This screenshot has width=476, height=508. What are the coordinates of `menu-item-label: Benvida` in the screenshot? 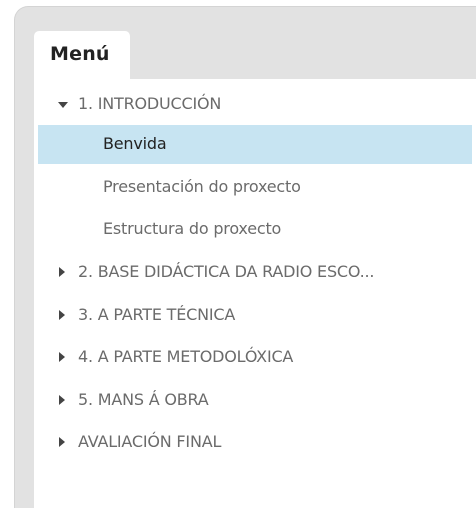 It's located at (135, 143).